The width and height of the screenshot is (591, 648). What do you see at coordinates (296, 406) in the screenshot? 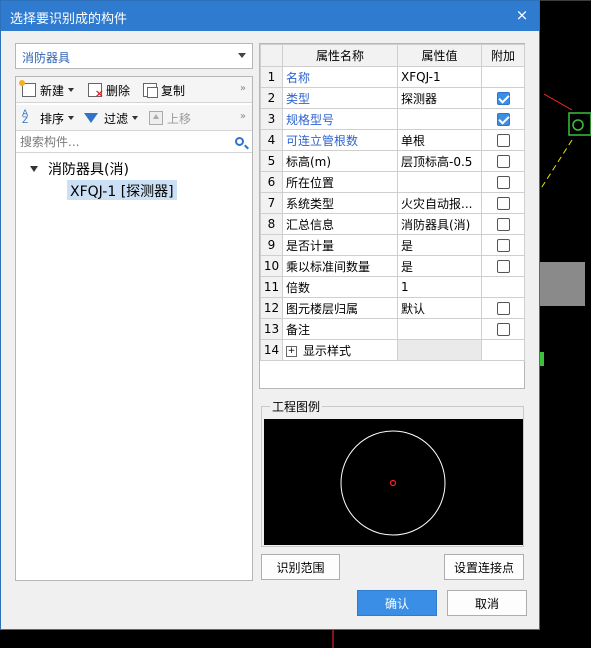
I see `legend-caption: 工程图例` at bounding box center [296, 406].